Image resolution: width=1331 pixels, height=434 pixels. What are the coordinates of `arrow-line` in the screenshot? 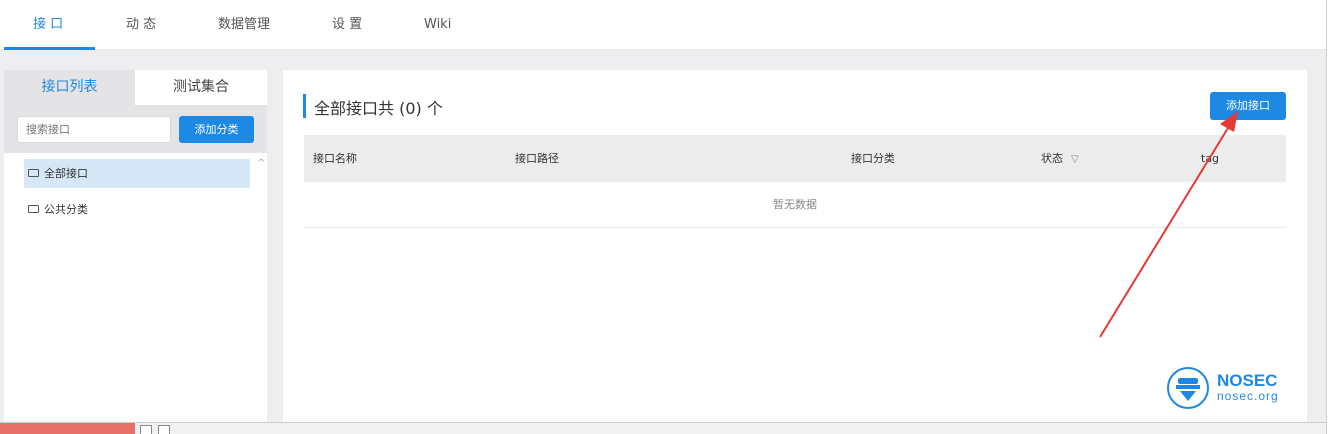 It's located at (1164, 232).